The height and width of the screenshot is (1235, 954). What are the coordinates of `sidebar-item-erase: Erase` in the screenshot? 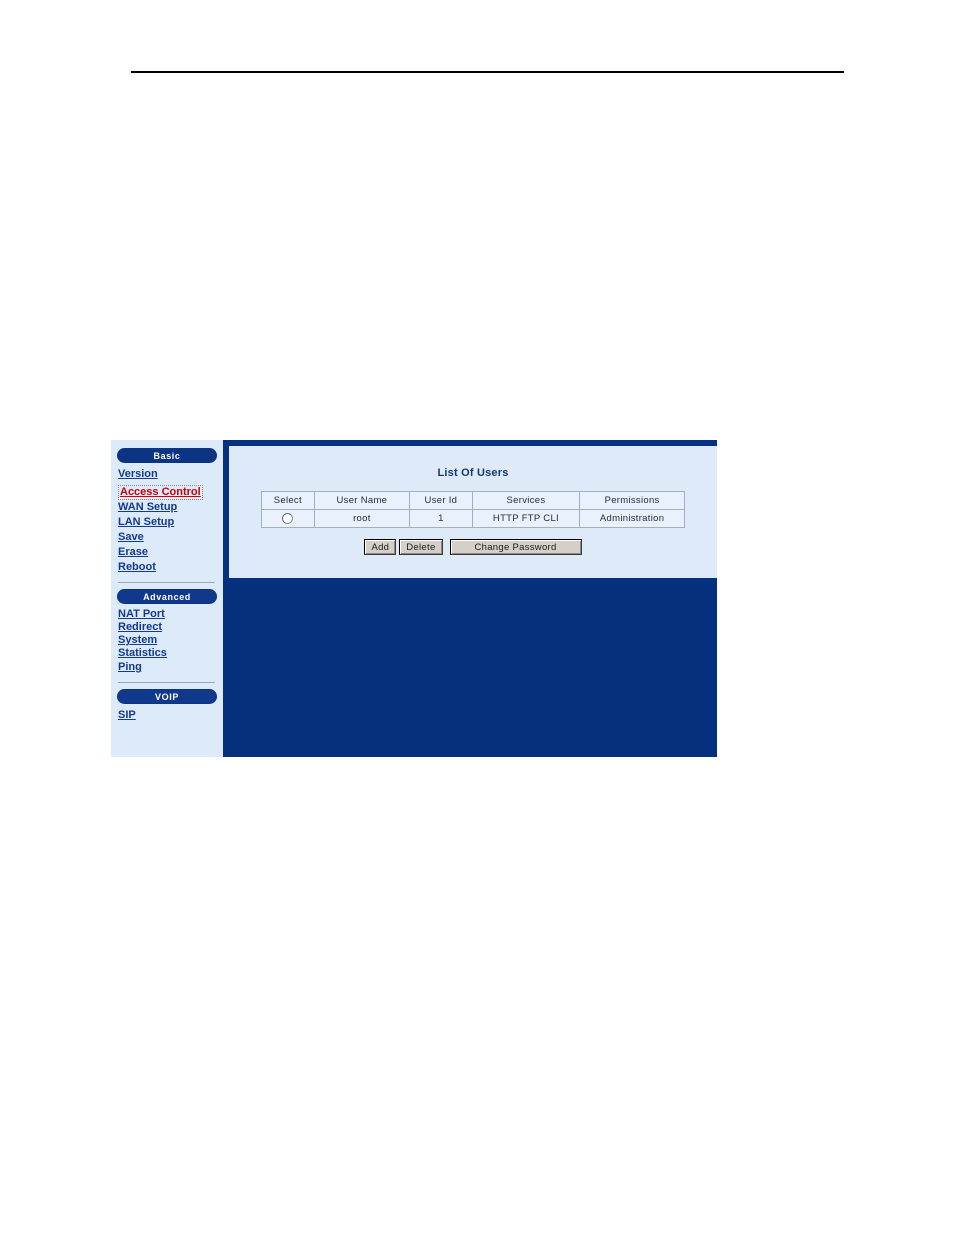 It's located at (170, 552).